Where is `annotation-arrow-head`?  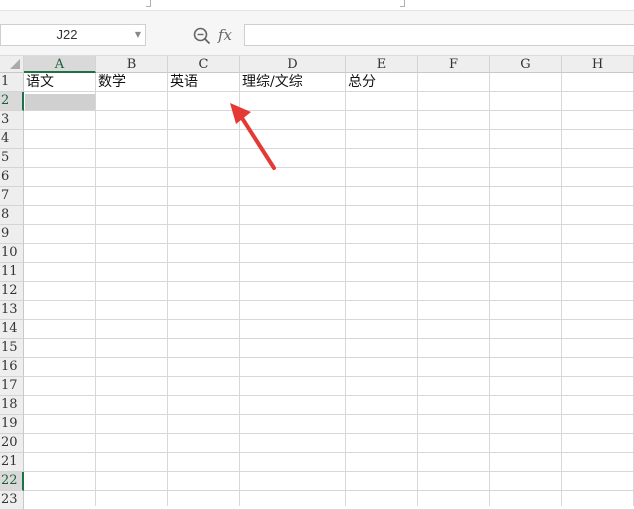
annotation-arrow-head is located at coordinates (240, 113).